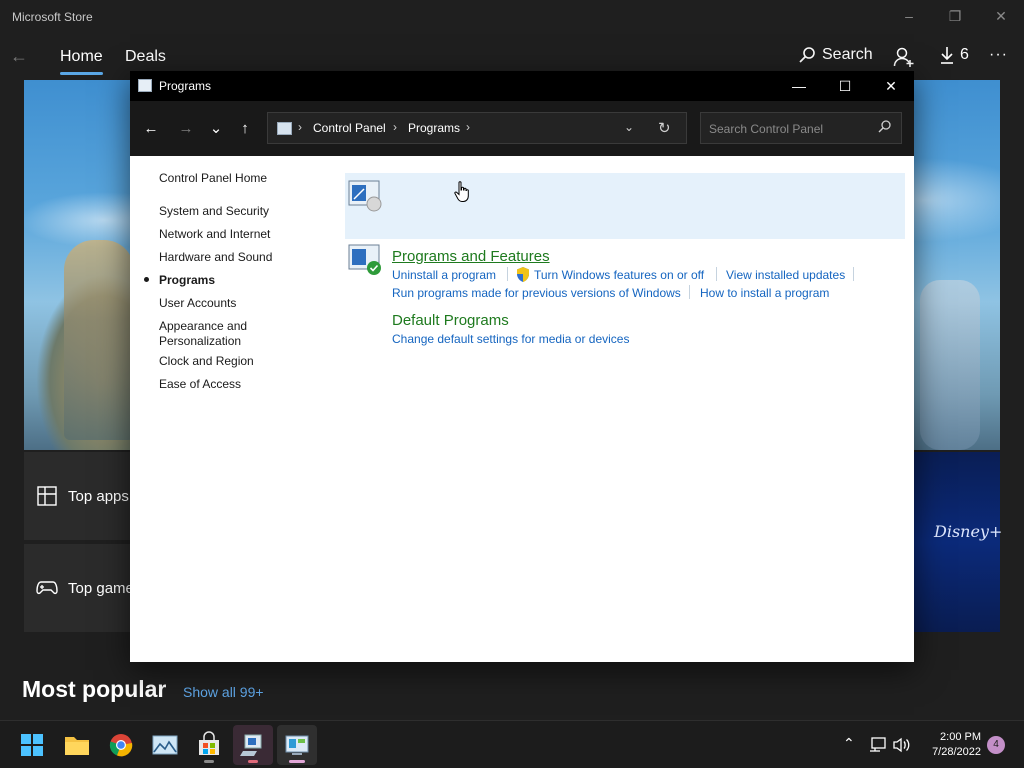  Describe the element at coordinates (47, 588) in the screenshot. I see `gamepad-icon` at that location.